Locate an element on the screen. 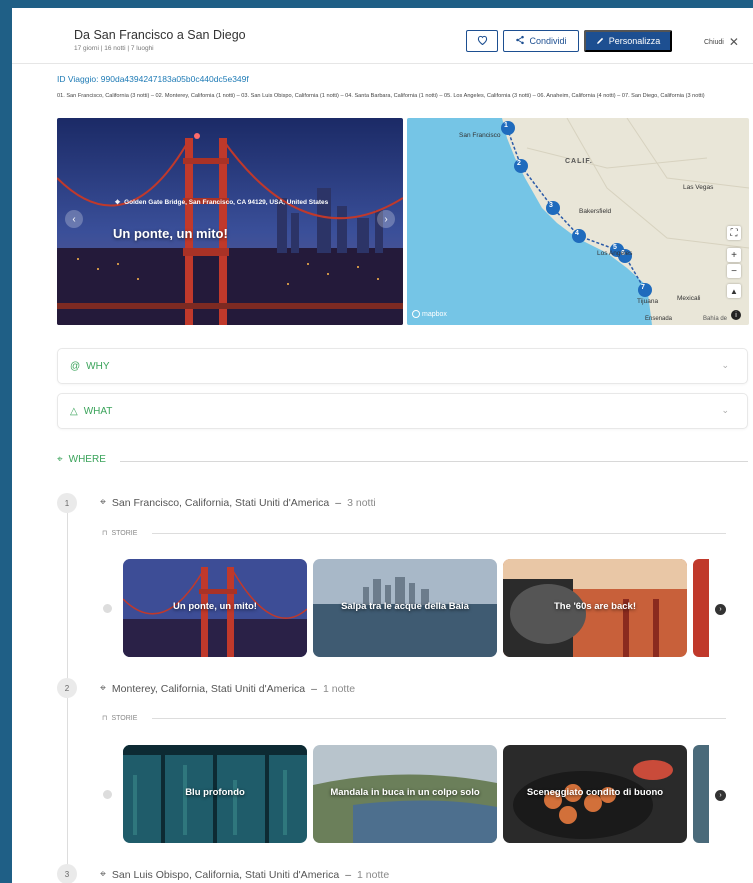 The image size is (753, 883). story-card: Salpa tra le acque della Baia is located at coordinates (405, 608).